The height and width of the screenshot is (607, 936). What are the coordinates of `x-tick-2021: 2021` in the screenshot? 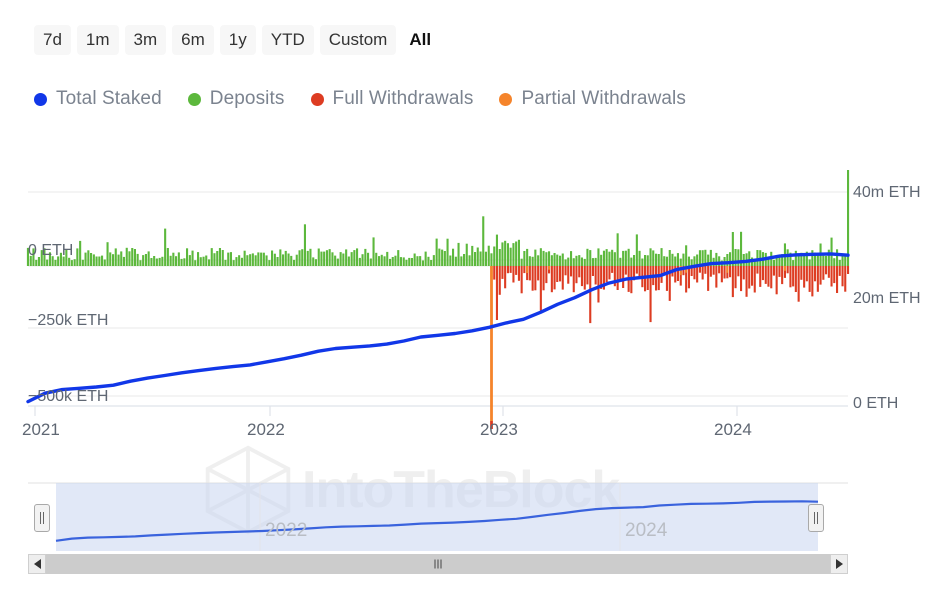 It's located at (41, 429).